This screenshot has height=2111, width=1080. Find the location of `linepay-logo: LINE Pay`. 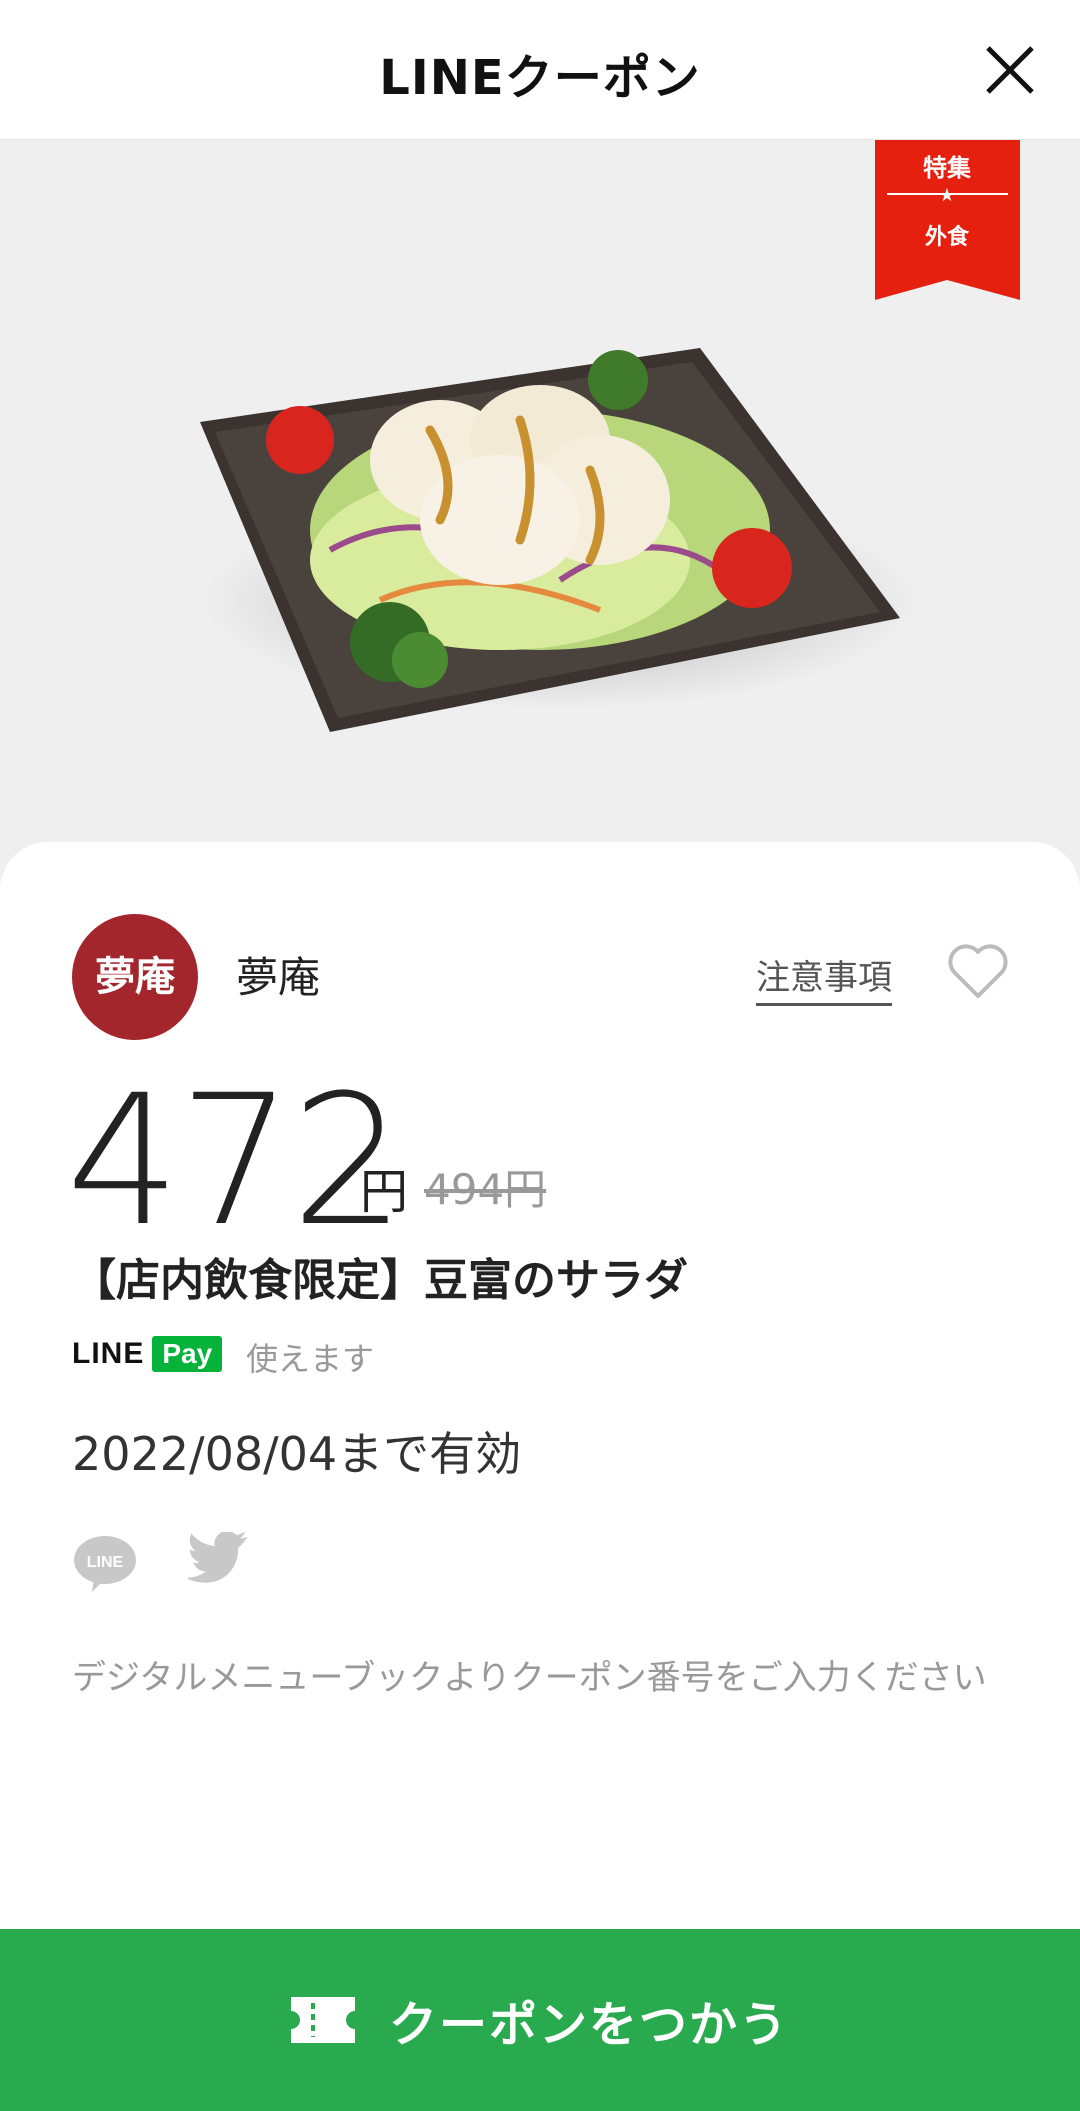

linepay-logo: LINE Pay is located at coordinates (147, 1354).